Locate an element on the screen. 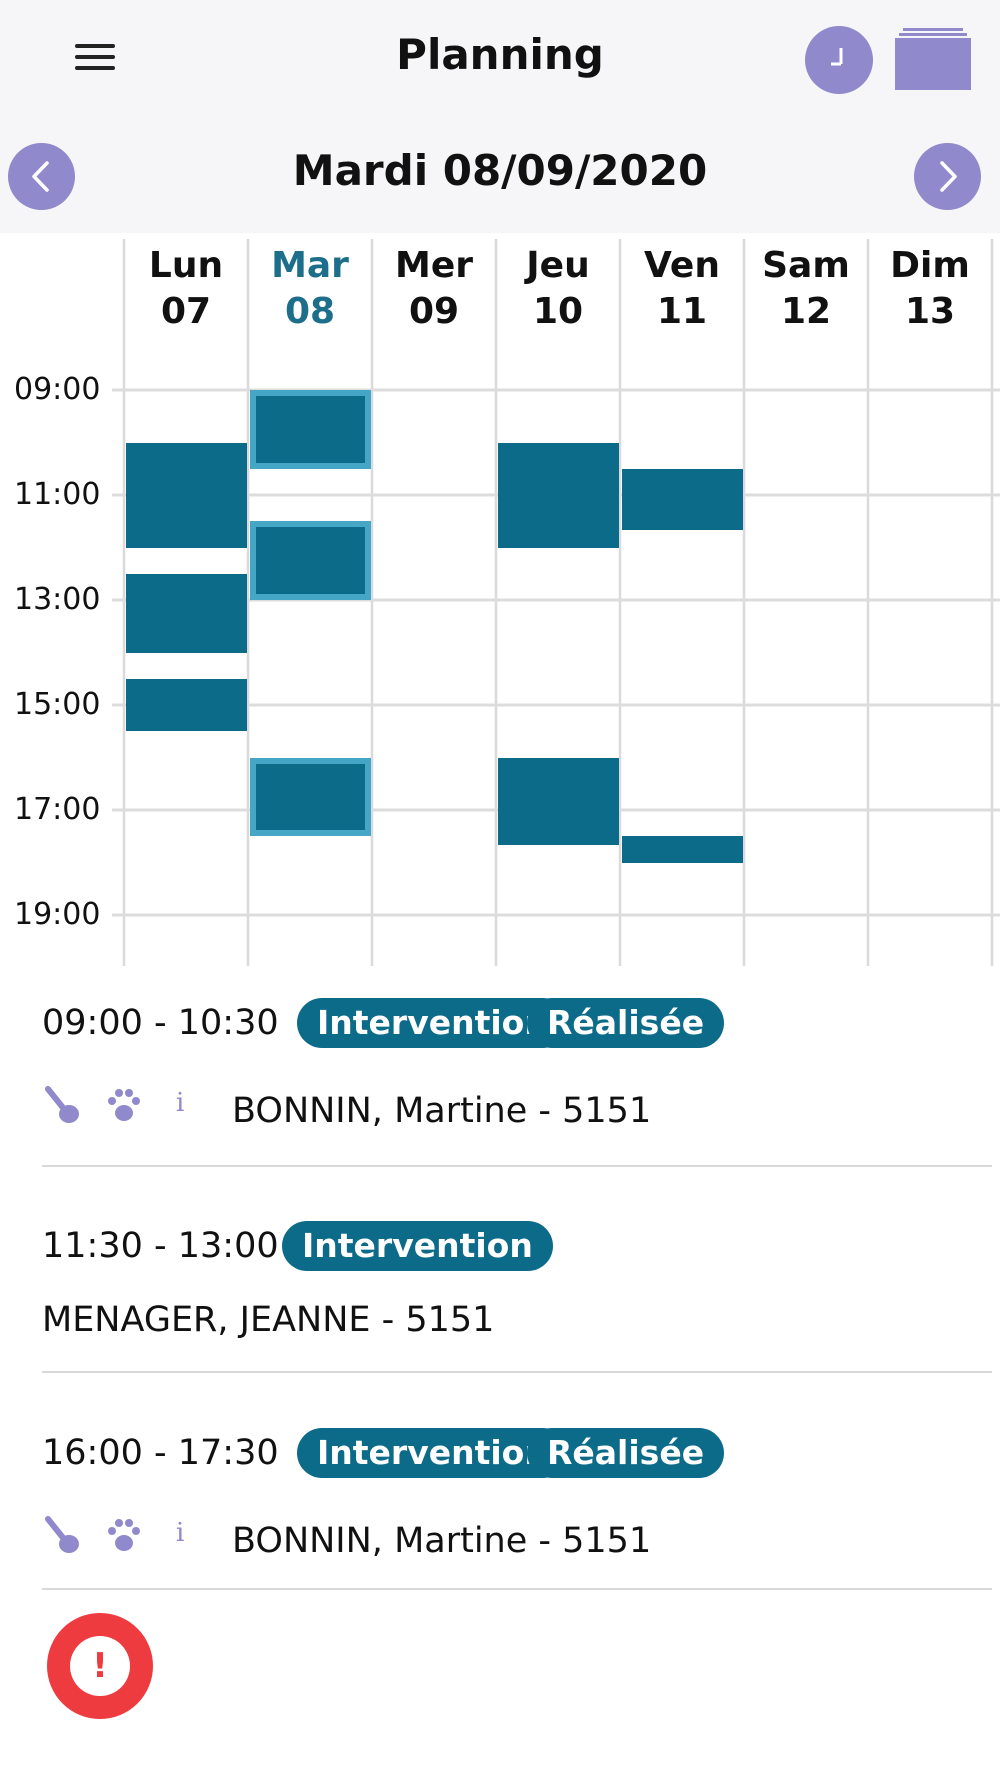  day-header-ven: Ven 11 is located at coordinates (682, 289).